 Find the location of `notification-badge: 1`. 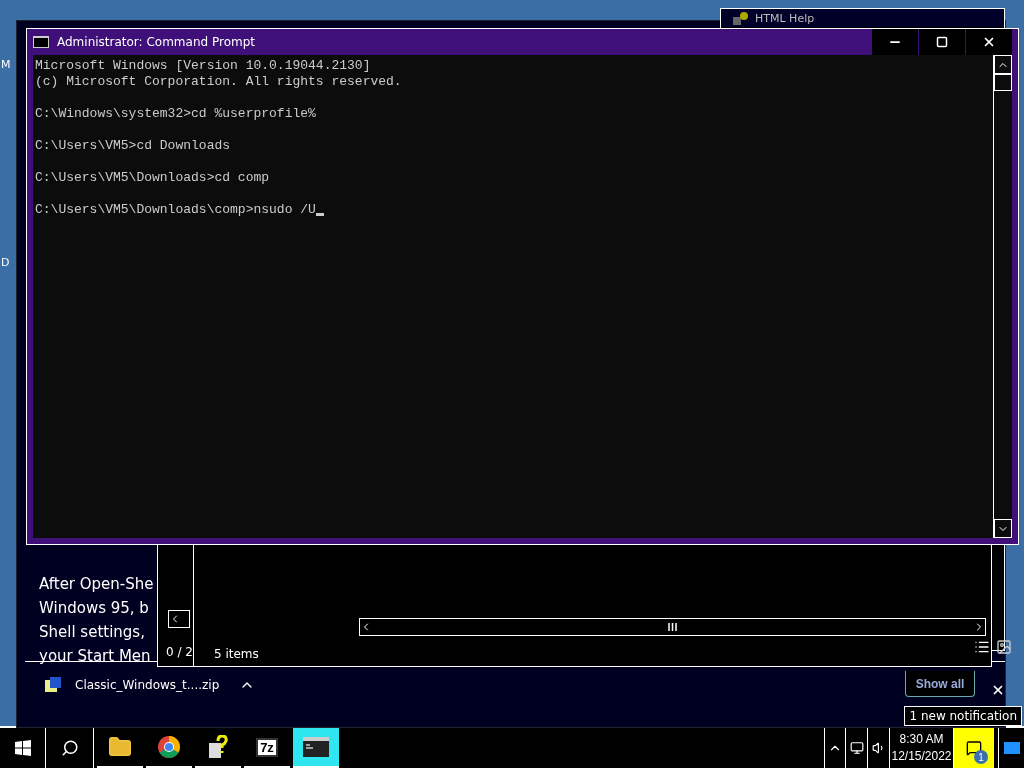

notification-badge: 1 is located at coordinates (981, 757).